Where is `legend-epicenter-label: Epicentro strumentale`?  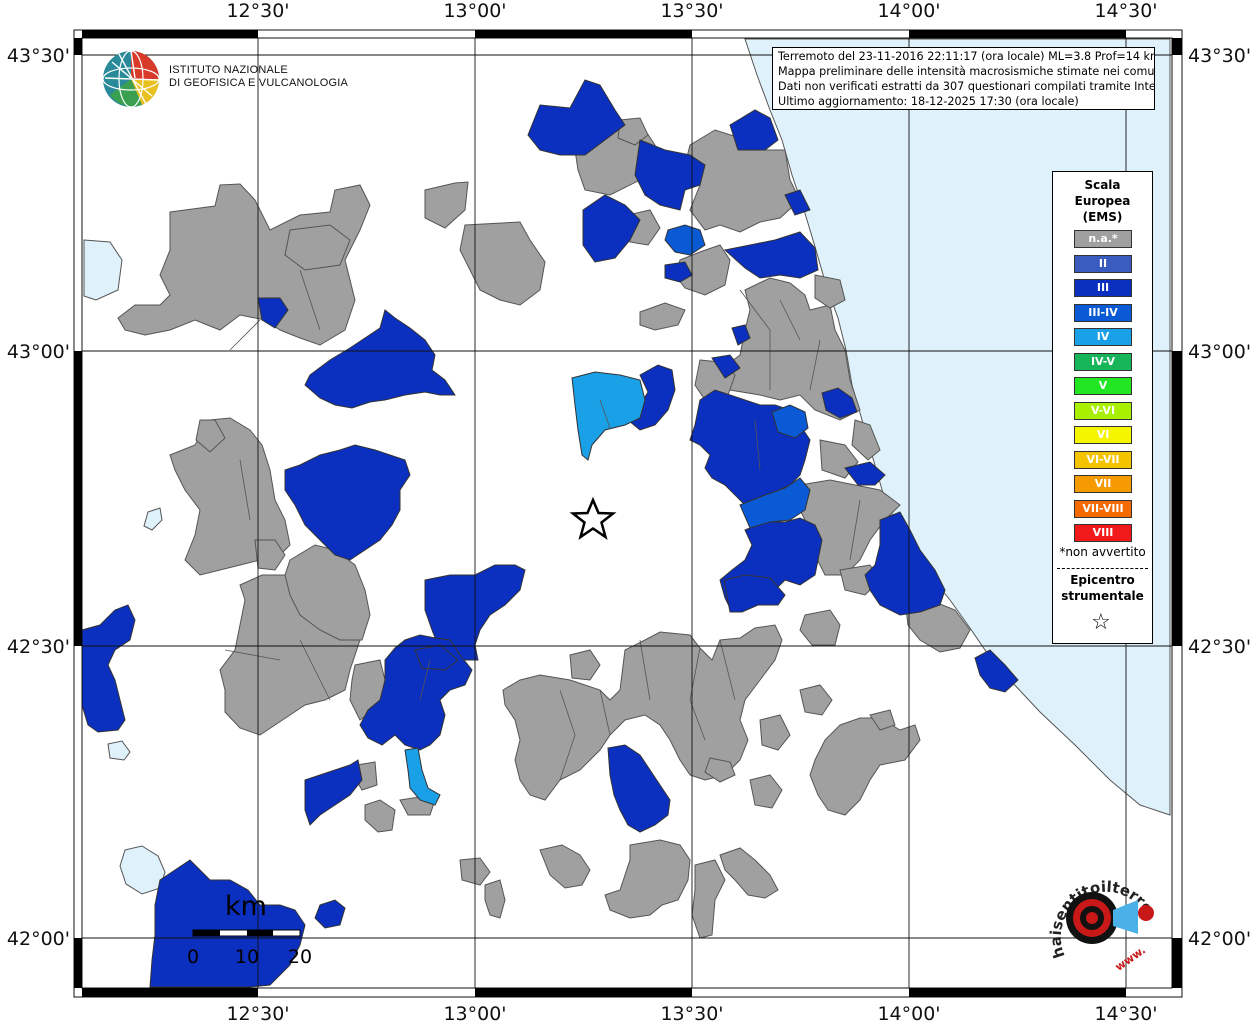 legend-epicenter-label: Epicentro strumentale is located at coordinates (1102, 588).